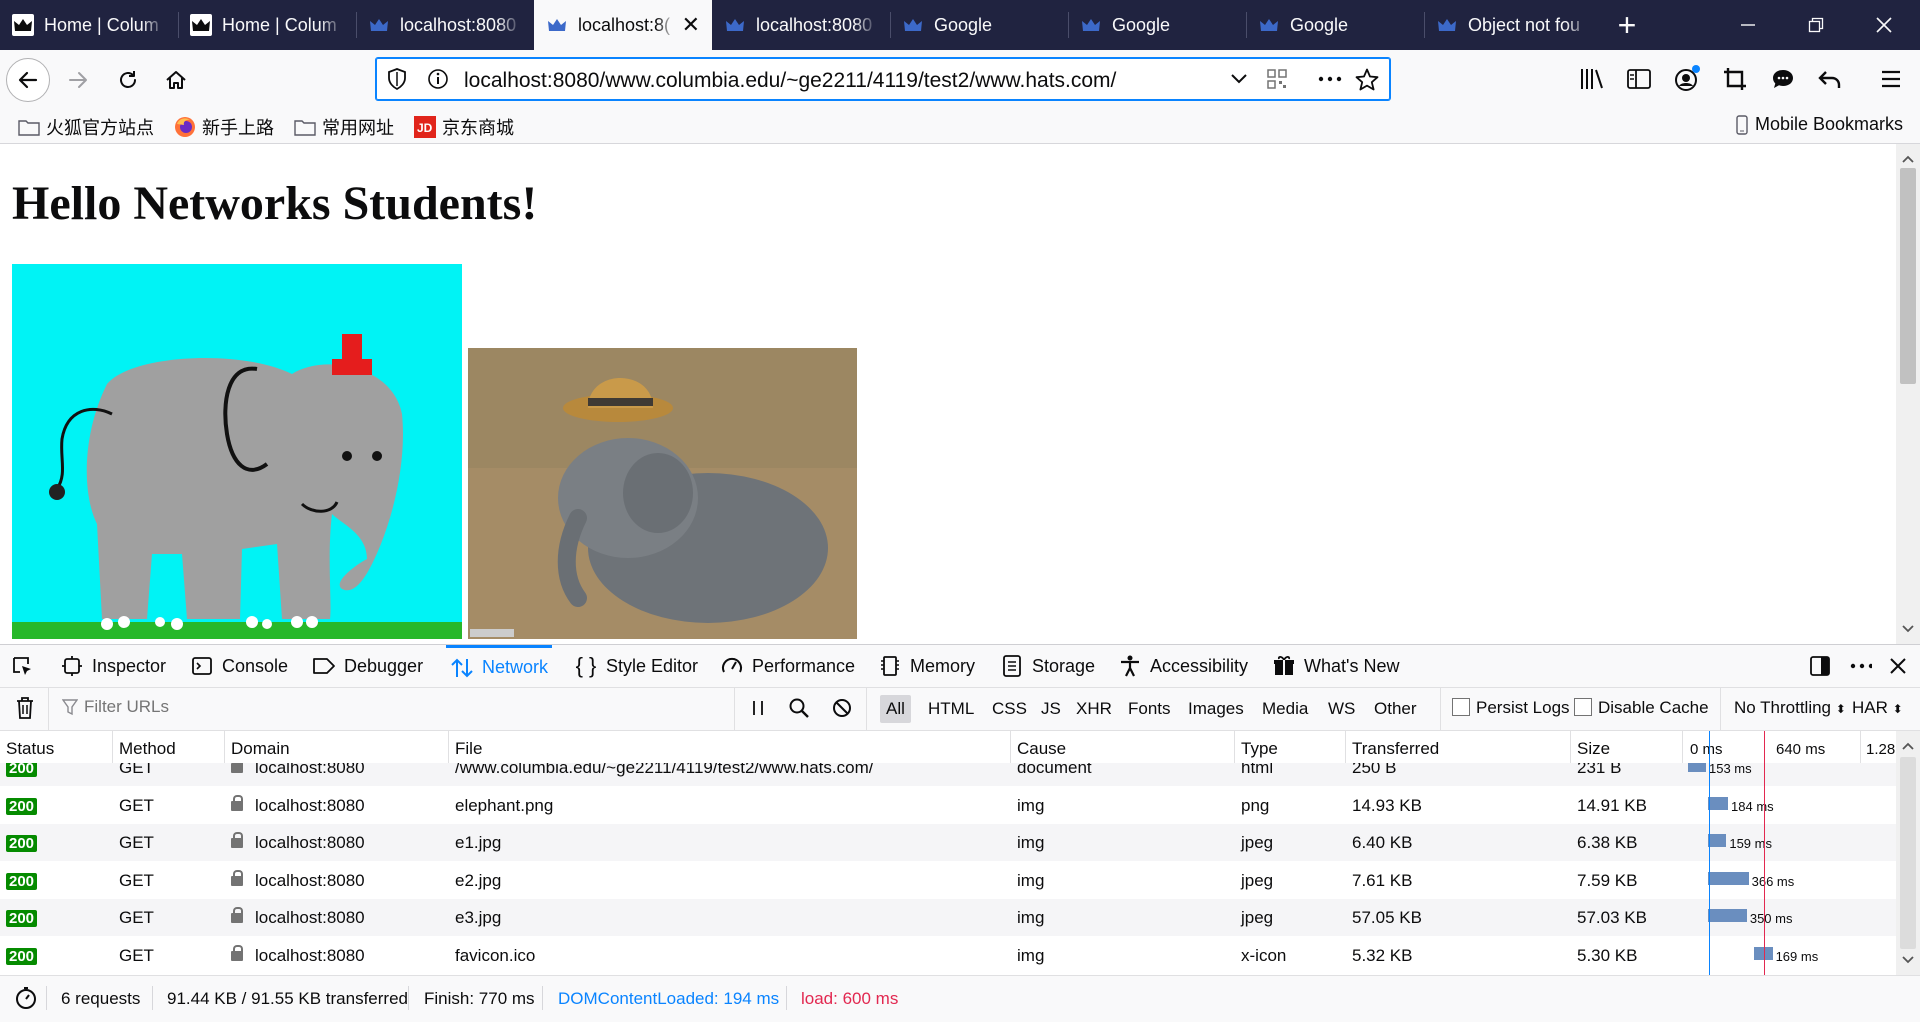 The image size is (1920, 1022). I want to click on url-dropdown-icon, so click(1239, 81).